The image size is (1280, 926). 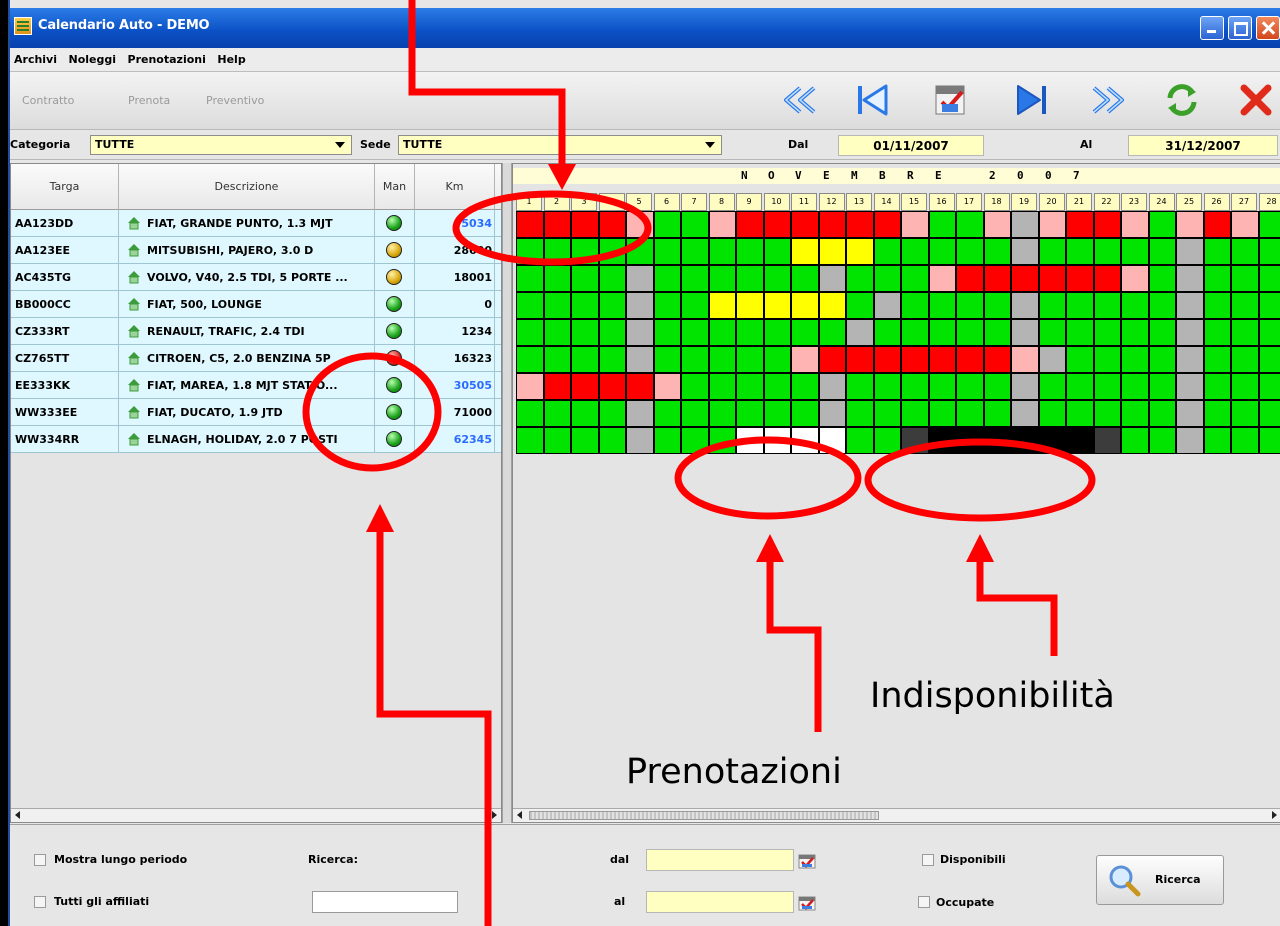 I want to click on preventivo-button: Preventivo, so click(x=235, y=100).